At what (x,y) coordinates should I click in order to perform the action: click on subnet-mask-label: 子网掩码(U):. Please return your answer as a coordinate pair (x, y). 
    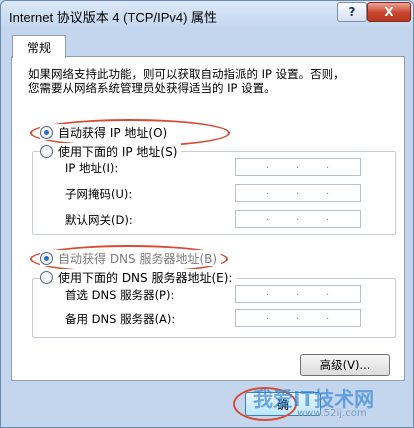
    Looking at the image, I should click on (99, 194).